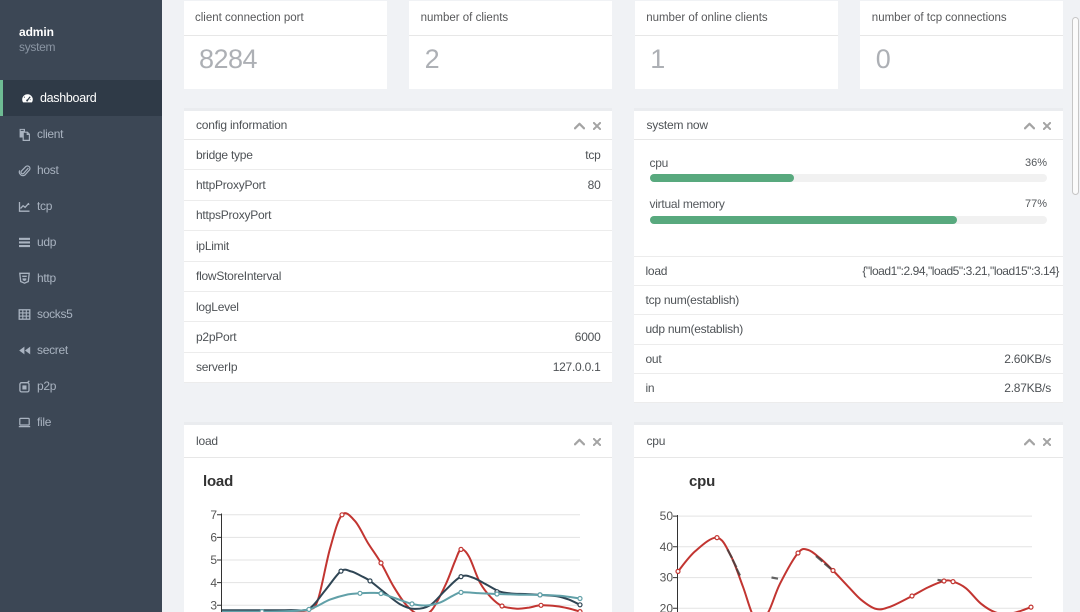 The height and width of the screenshot is (612, 1080). I want to click on svg-text: 30, so click(667, 578).